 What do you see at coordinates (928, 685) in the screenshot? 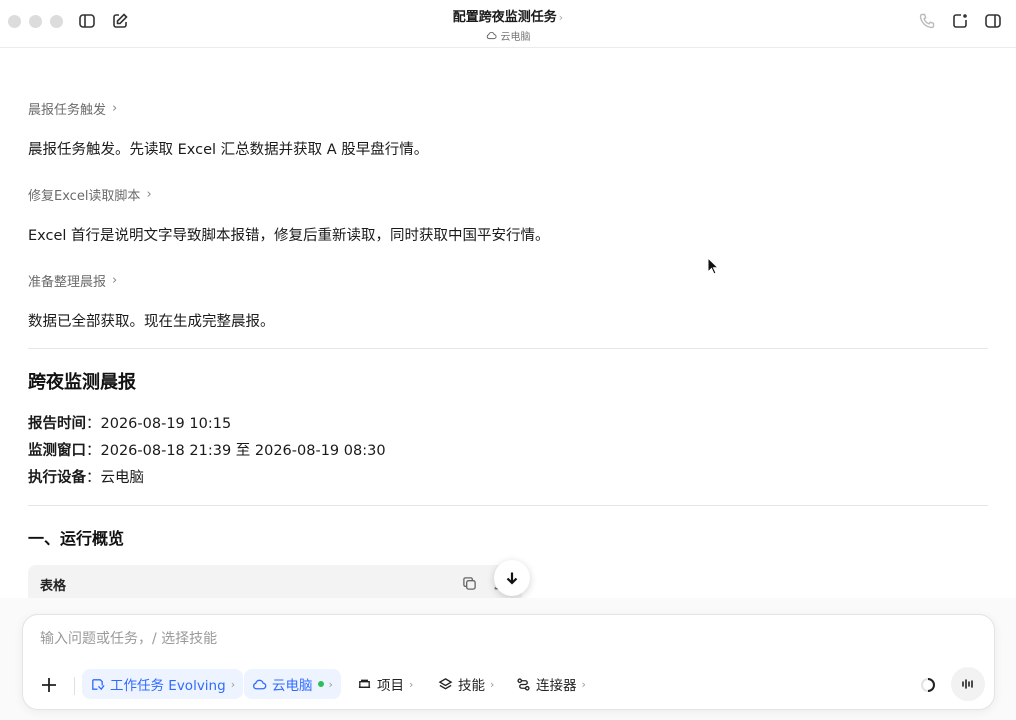
I see `loading-spinner-icon` at bounding box center [928, 685].